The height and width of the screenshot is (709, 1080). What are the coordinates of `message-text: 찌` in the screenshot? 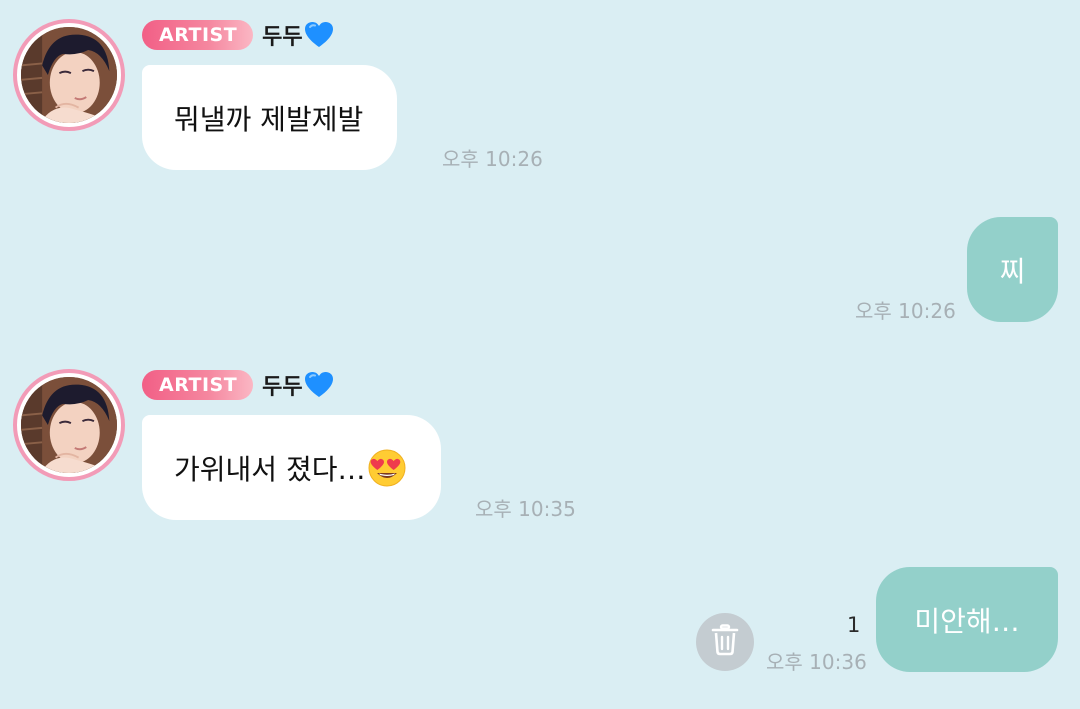 It's located at (1012, 271).